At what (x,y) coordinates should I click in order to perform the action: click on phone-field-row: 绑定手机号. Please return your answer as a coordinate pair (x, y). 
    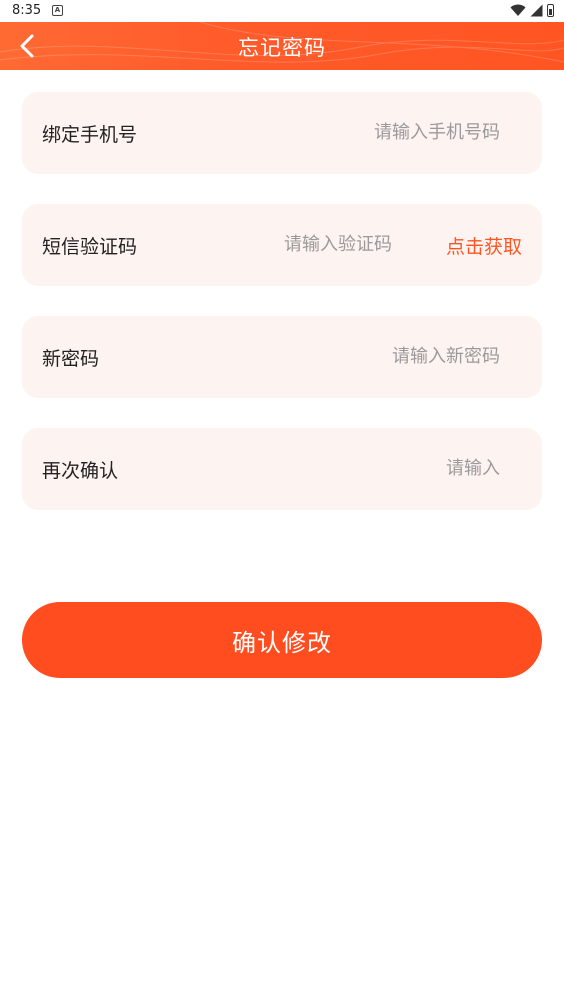
    Looking at the image, I should click on (282, 133).